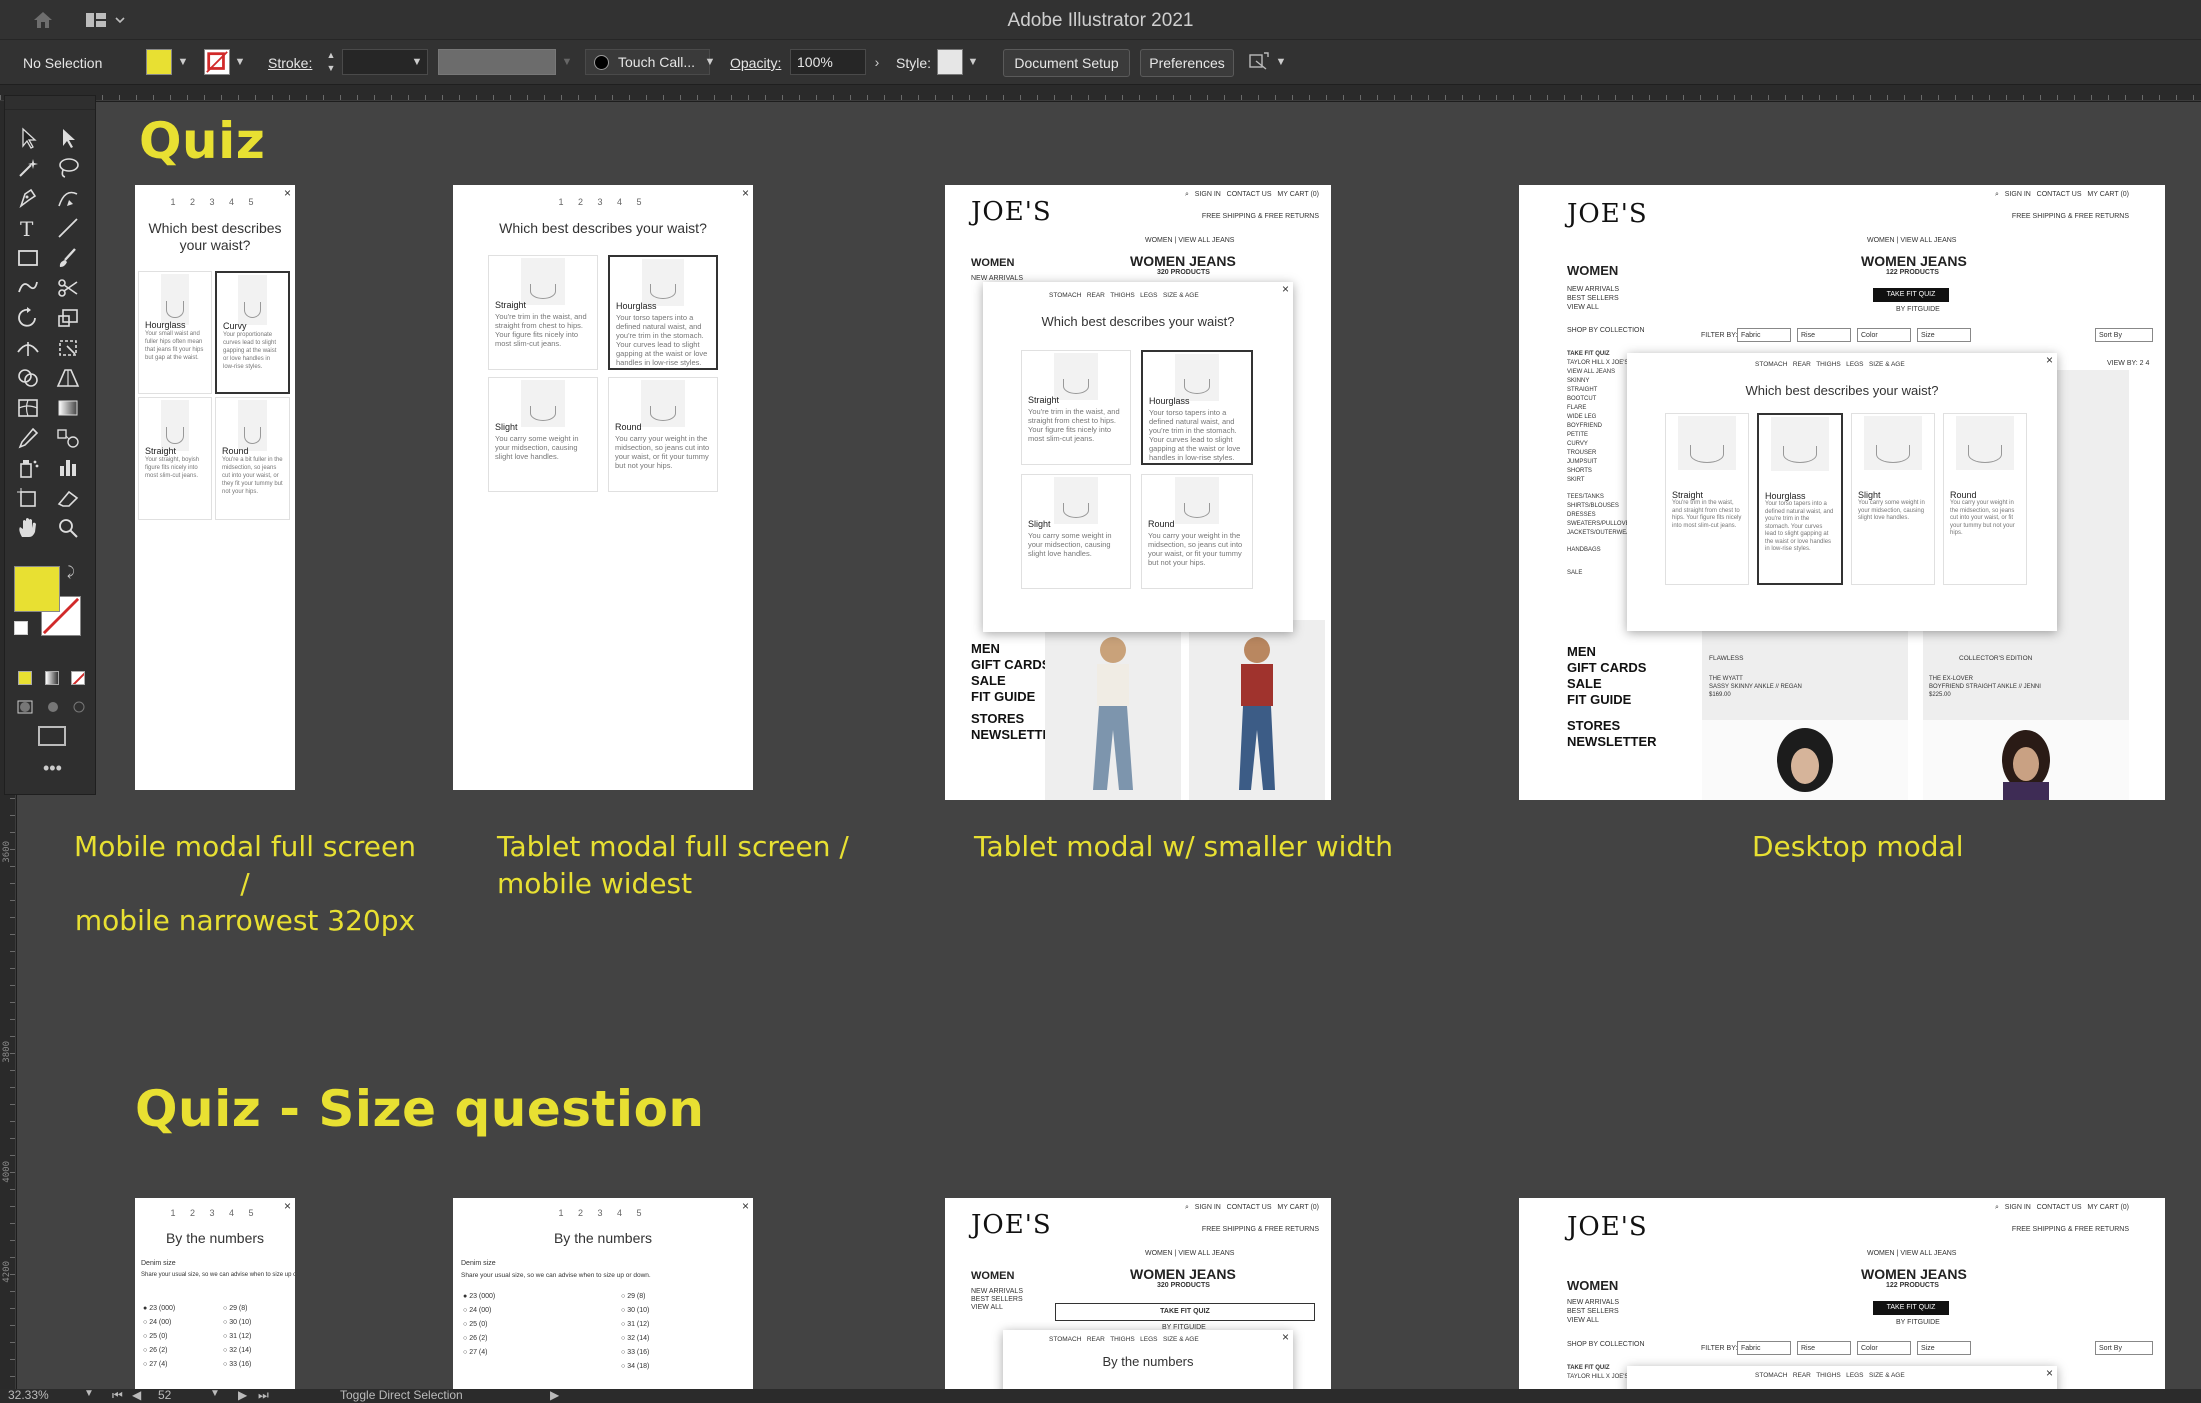 This screenshot has height=1403, width=2201. I want to click on stroke-weight-dropdown-icon: ▼, so click(417, 62).